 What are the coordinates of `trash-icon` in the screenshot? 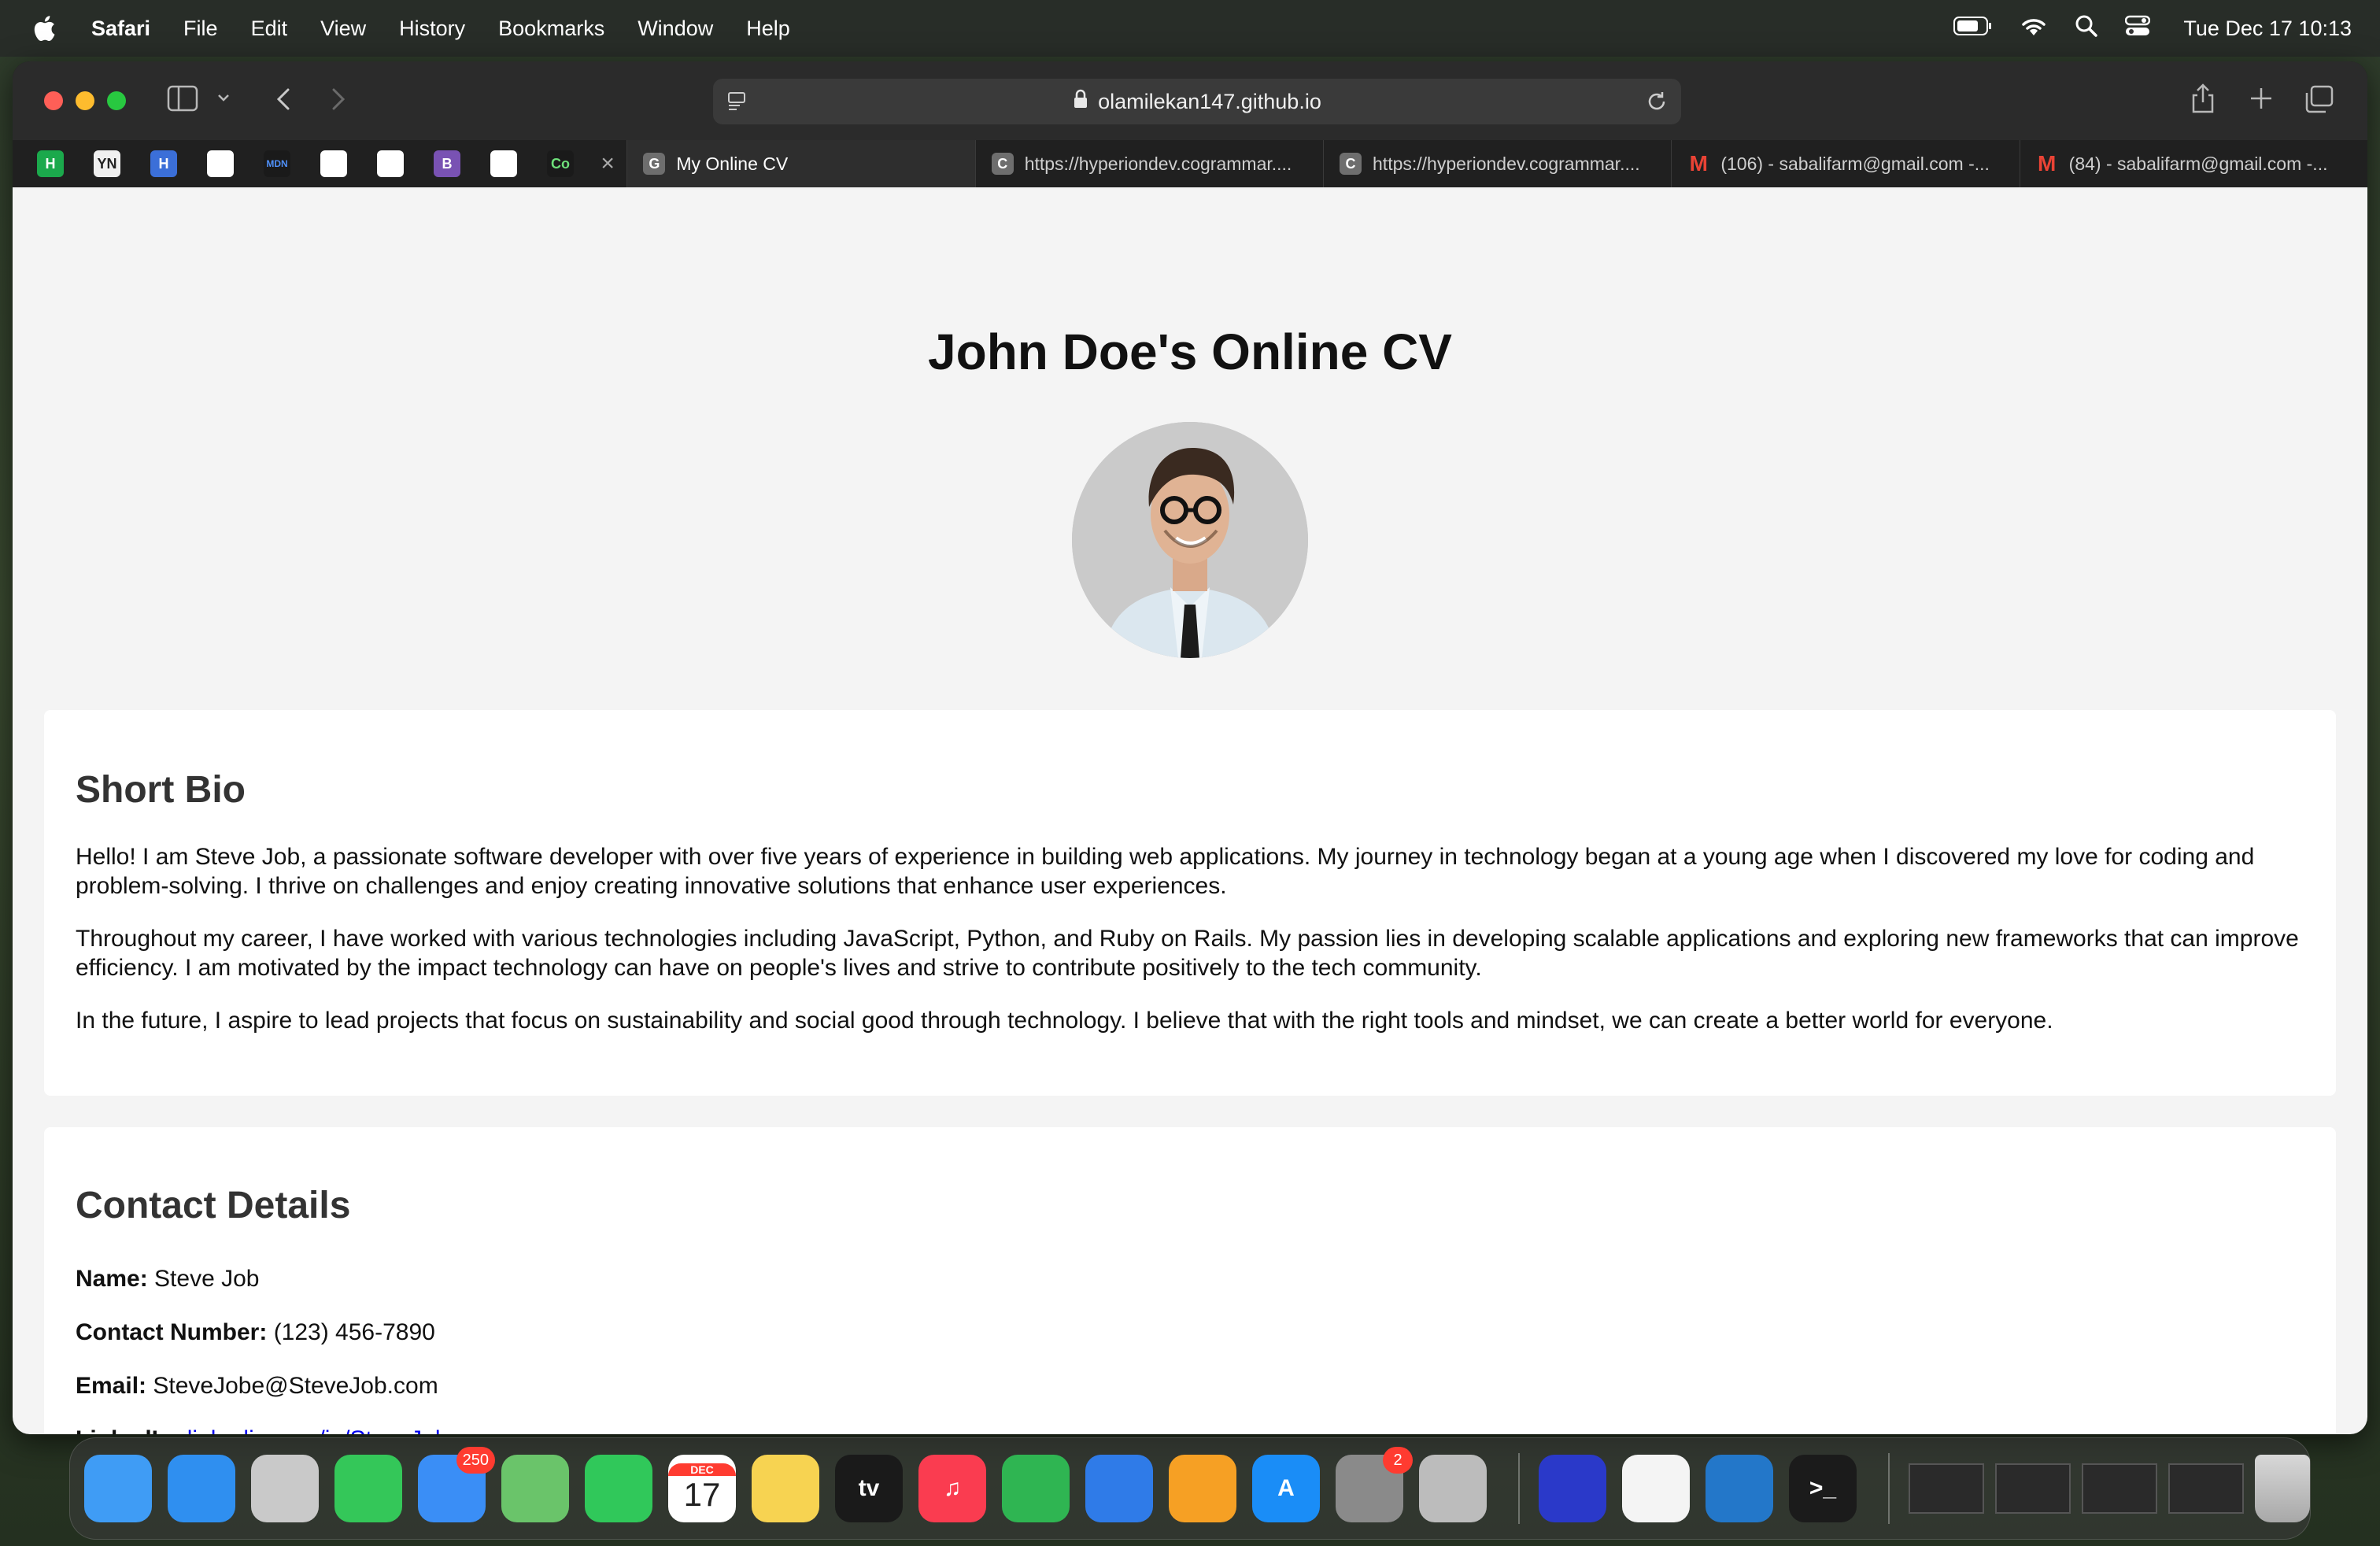 It's located at (2282, 1488).